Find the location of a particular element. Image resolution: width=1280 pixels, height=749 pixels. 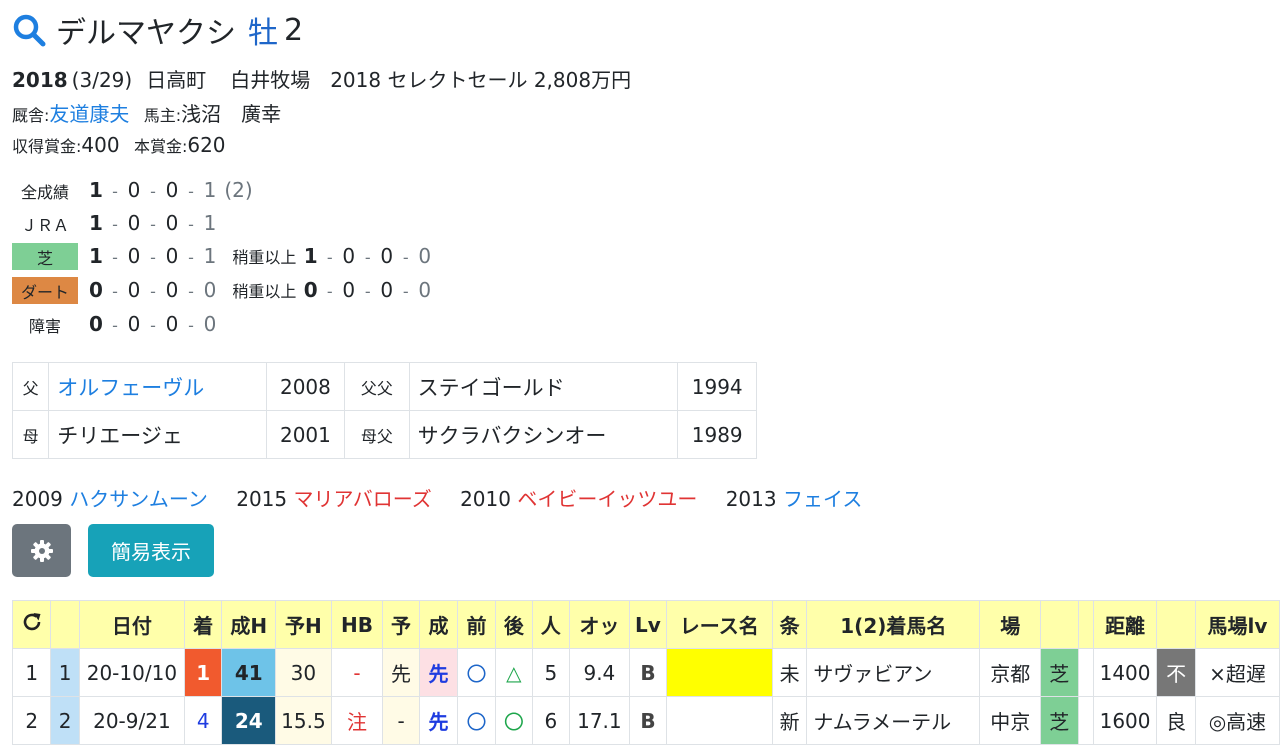

col-header-race: レース名 is located at coordinates (719, 624).